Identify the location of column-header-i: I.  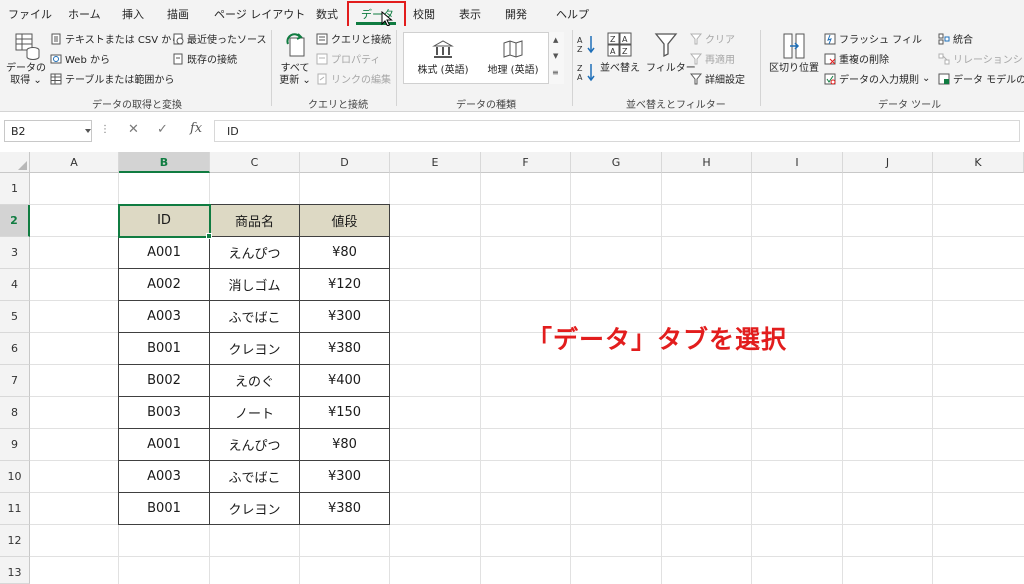
(797, 162).